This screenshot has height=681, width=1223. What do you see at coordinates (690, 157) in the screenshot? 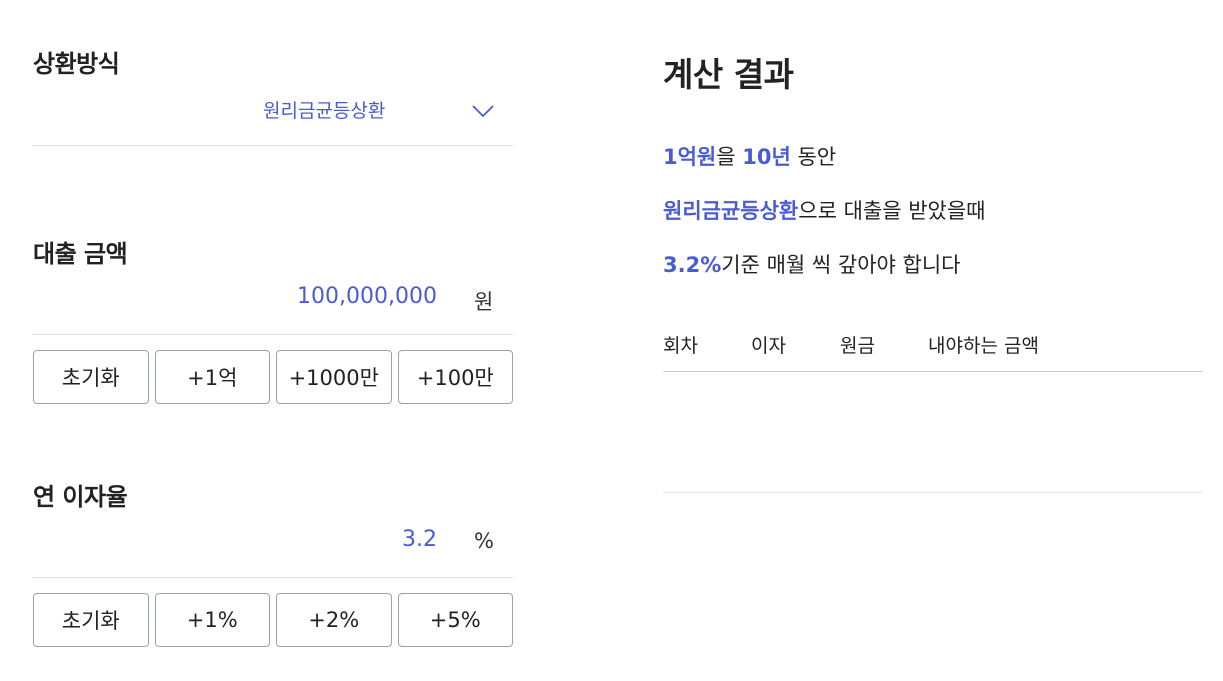
I see `result-loan-amount: 1억원` at bounding box center [690, 157].